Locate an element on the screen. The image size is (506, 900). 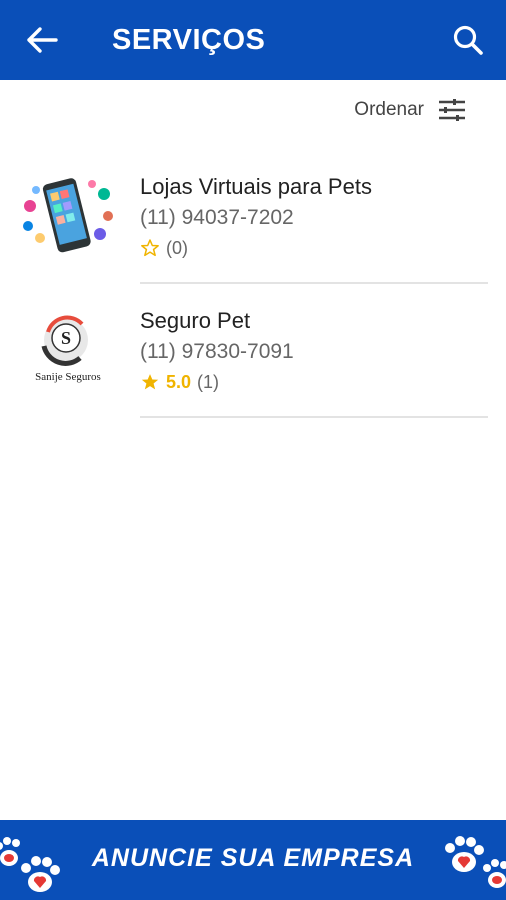
sanije-seguros-logo: S Sanije Seguros is located at coordinates (68, 349).